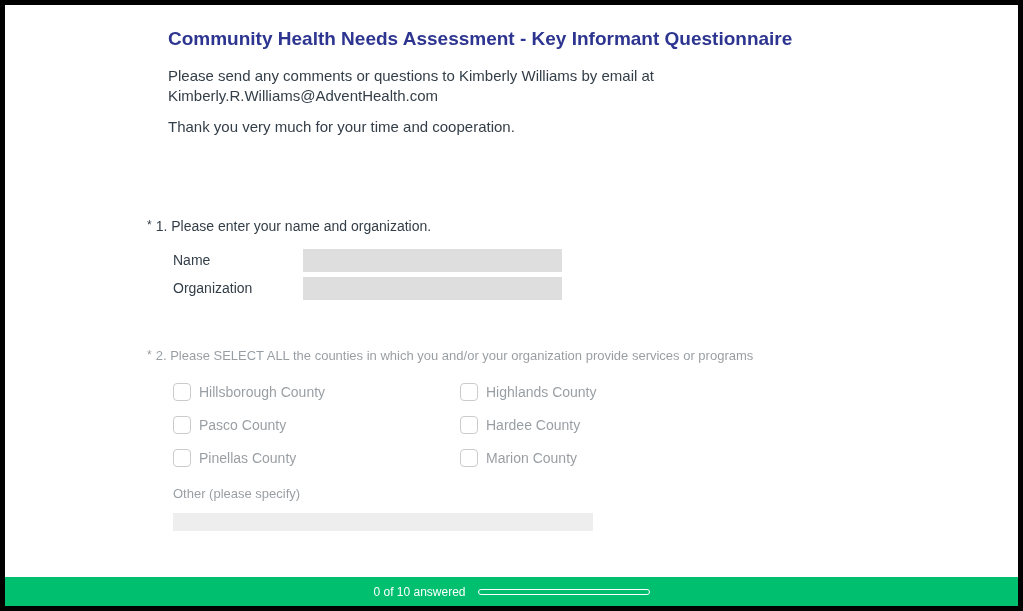  I want to click on option-label: Marion County, so click(532, 458).